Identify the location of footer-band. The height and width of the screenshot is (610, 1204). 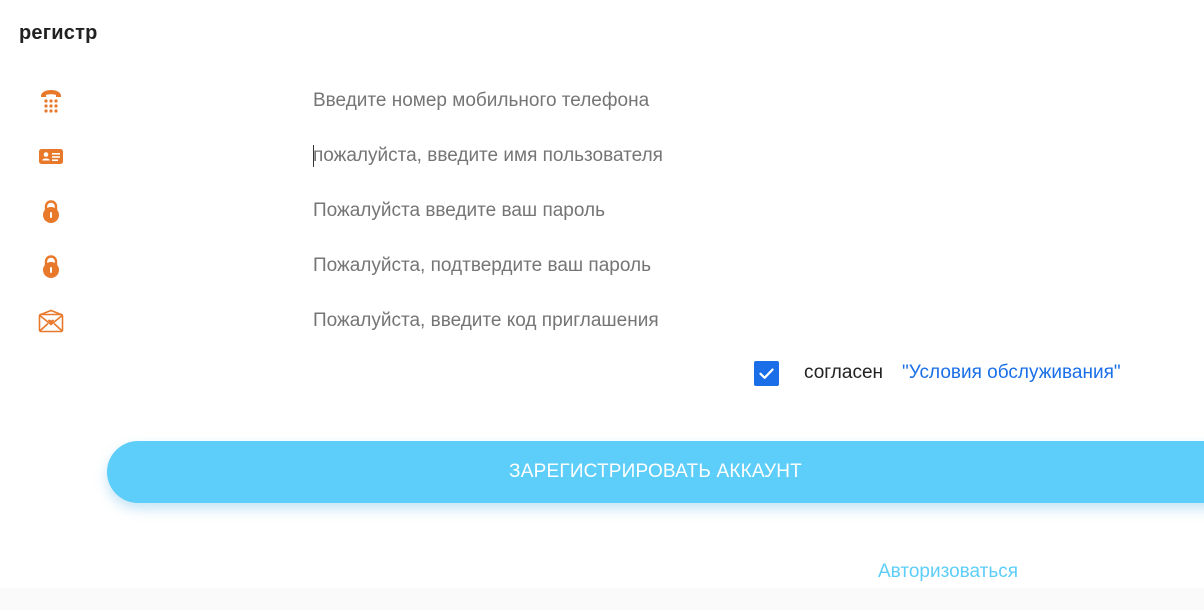
(602, 599).